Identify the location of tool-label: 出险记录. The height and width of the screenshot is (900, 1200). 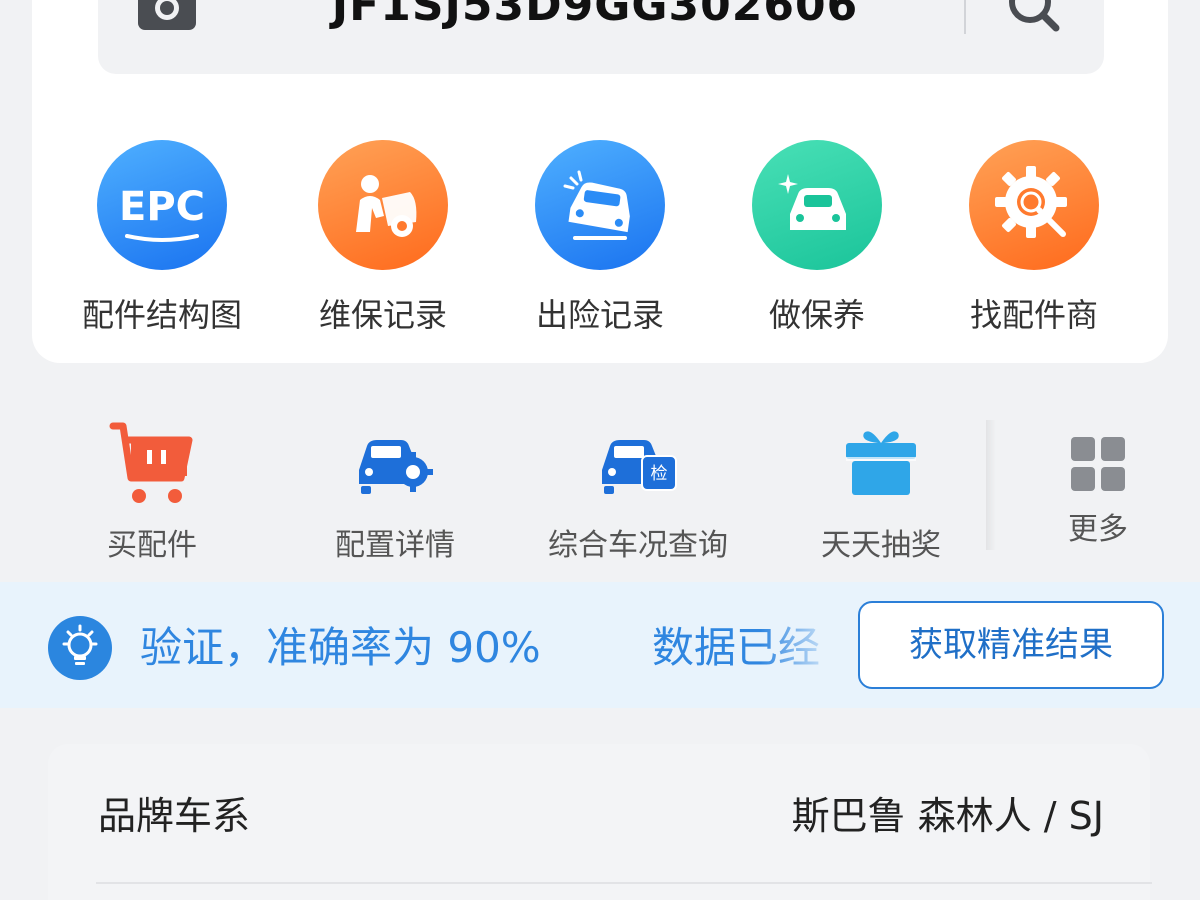
(599, 315).